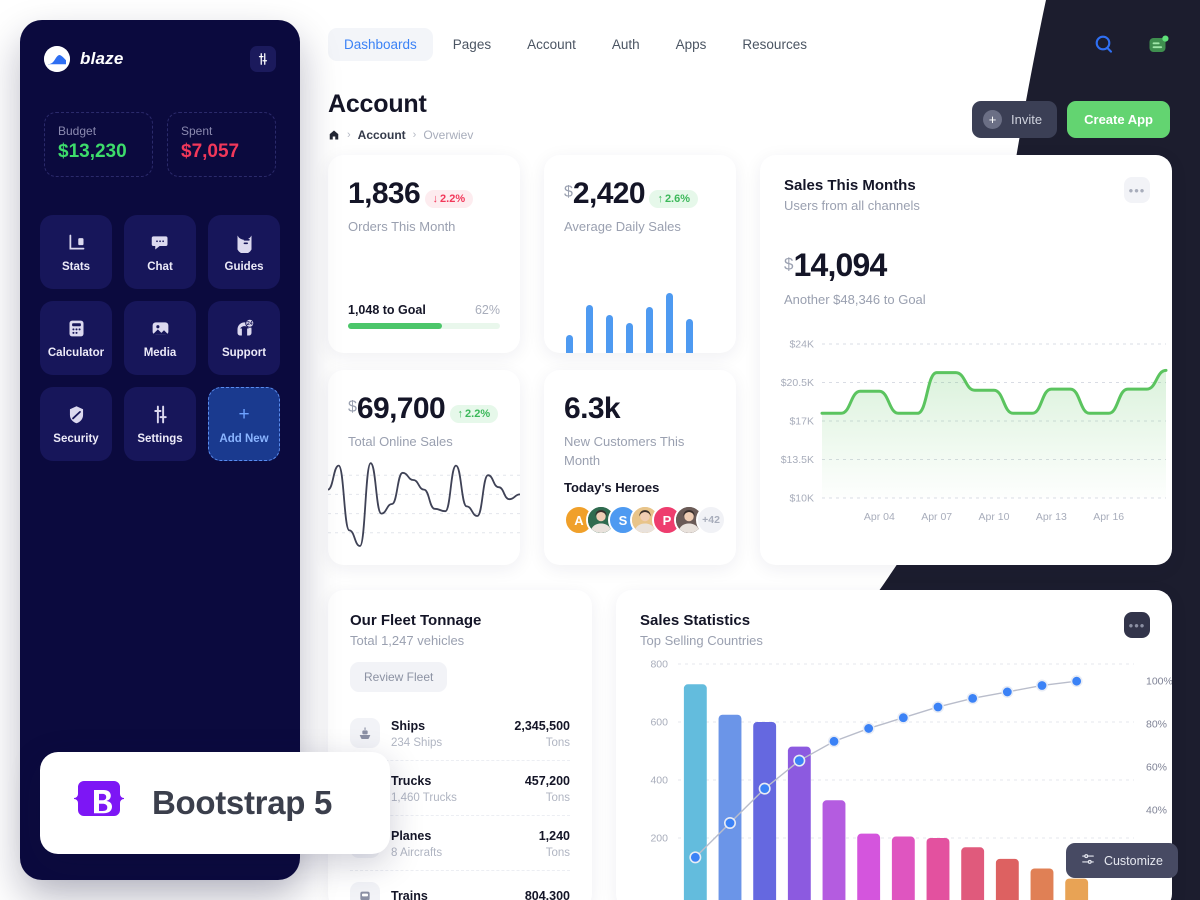 This screenshot has width=1200, height=900. Describe the element at coordinates (774, 44) in the screenshot. I see `nav-item-resources: Resources` at that location.